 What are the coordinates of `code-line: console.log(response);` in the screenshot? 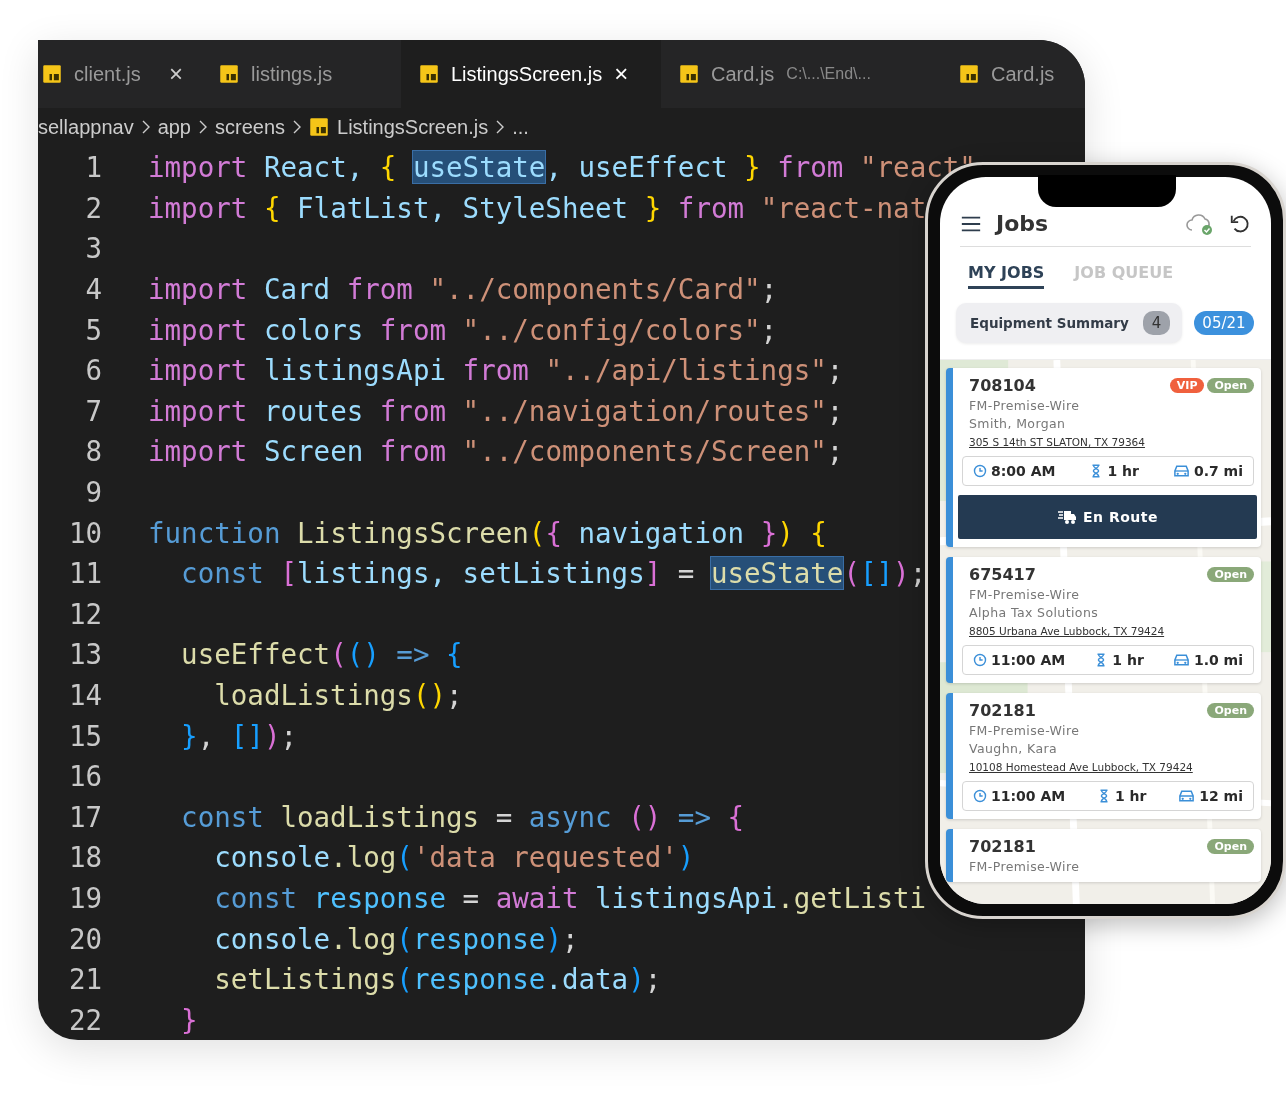 It's located at (396, 938).